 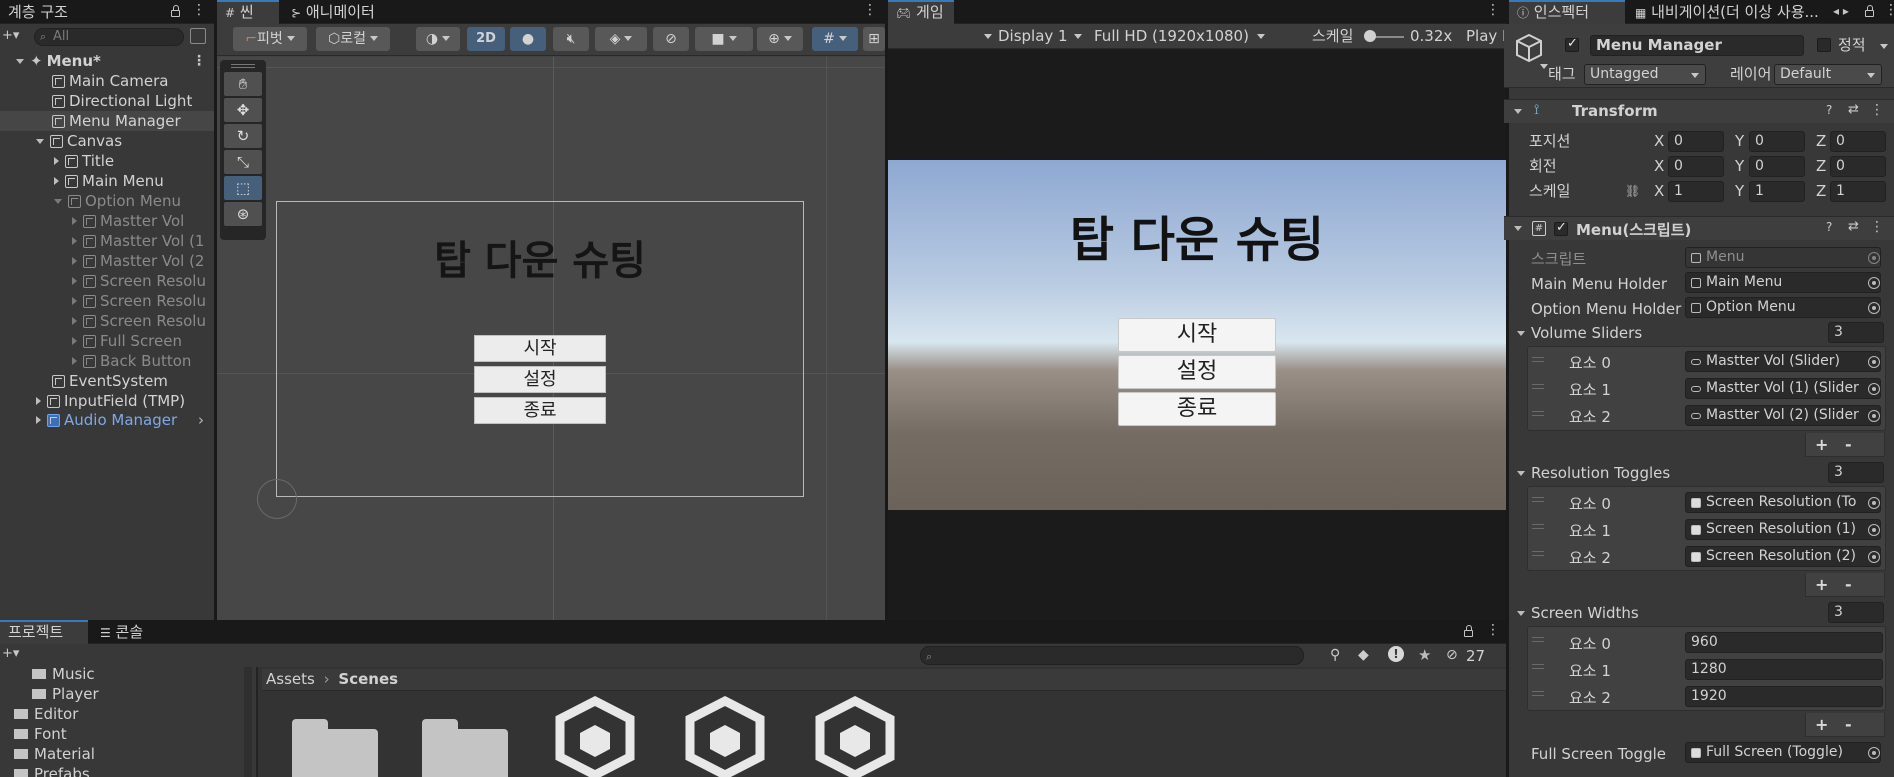 I want to click on expand-arrow-icon, so click(x=40, y=141).